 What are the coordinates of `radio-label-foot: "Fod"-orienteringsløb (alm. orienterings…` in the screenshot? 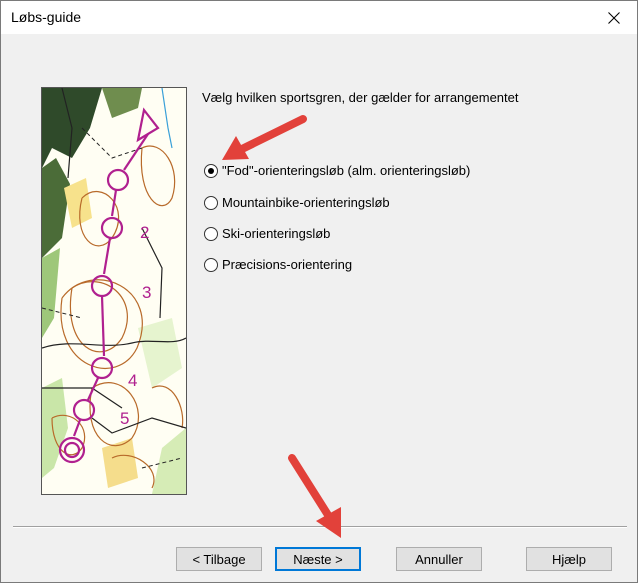 It's located at (346, 170).